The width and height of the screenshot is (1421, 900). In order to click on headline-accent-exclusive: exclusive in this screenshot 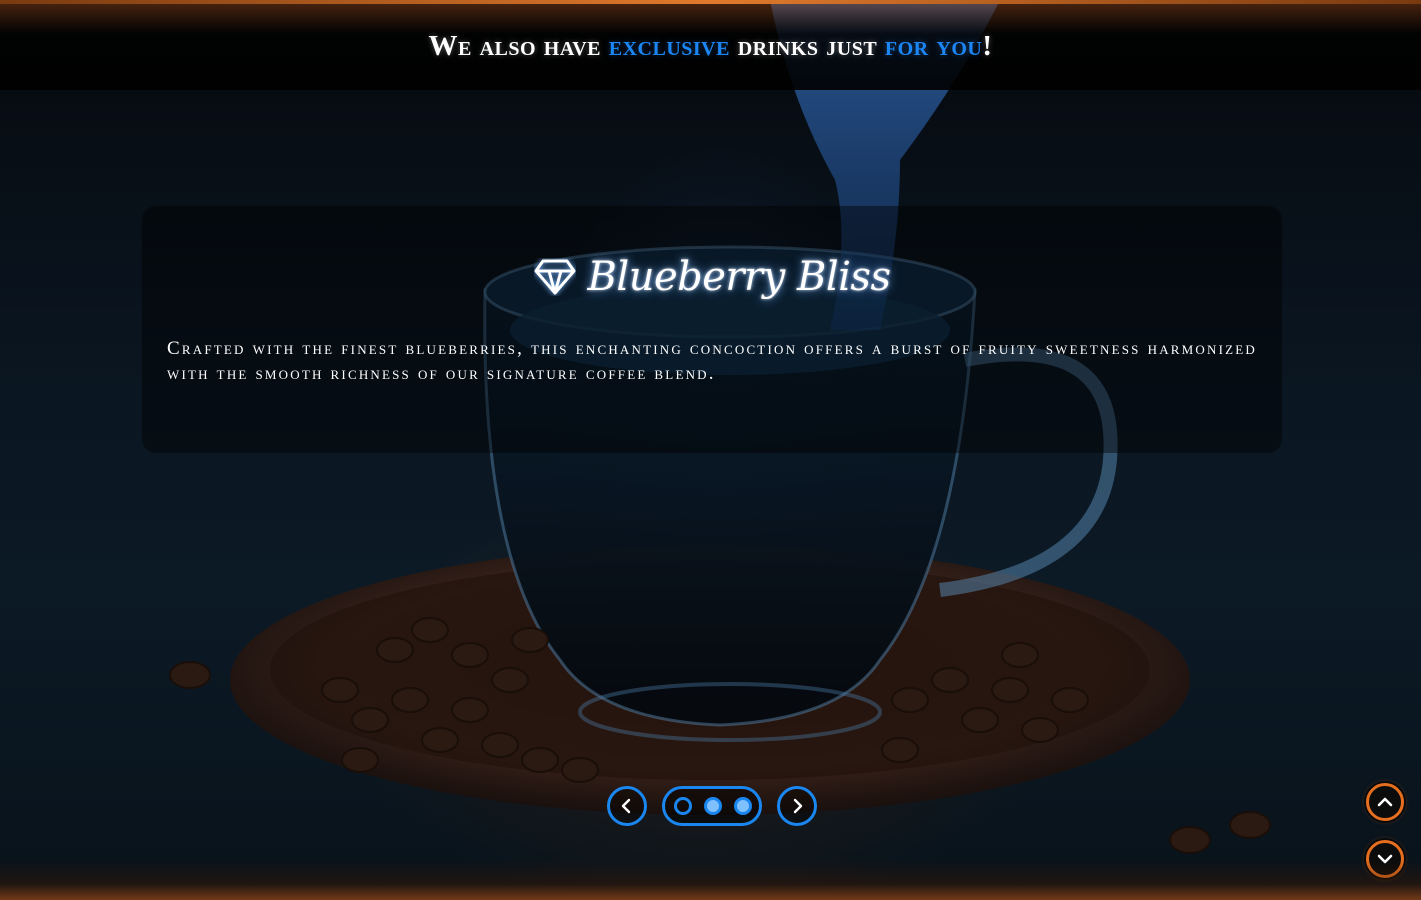, I will do `click(669, 46)`.